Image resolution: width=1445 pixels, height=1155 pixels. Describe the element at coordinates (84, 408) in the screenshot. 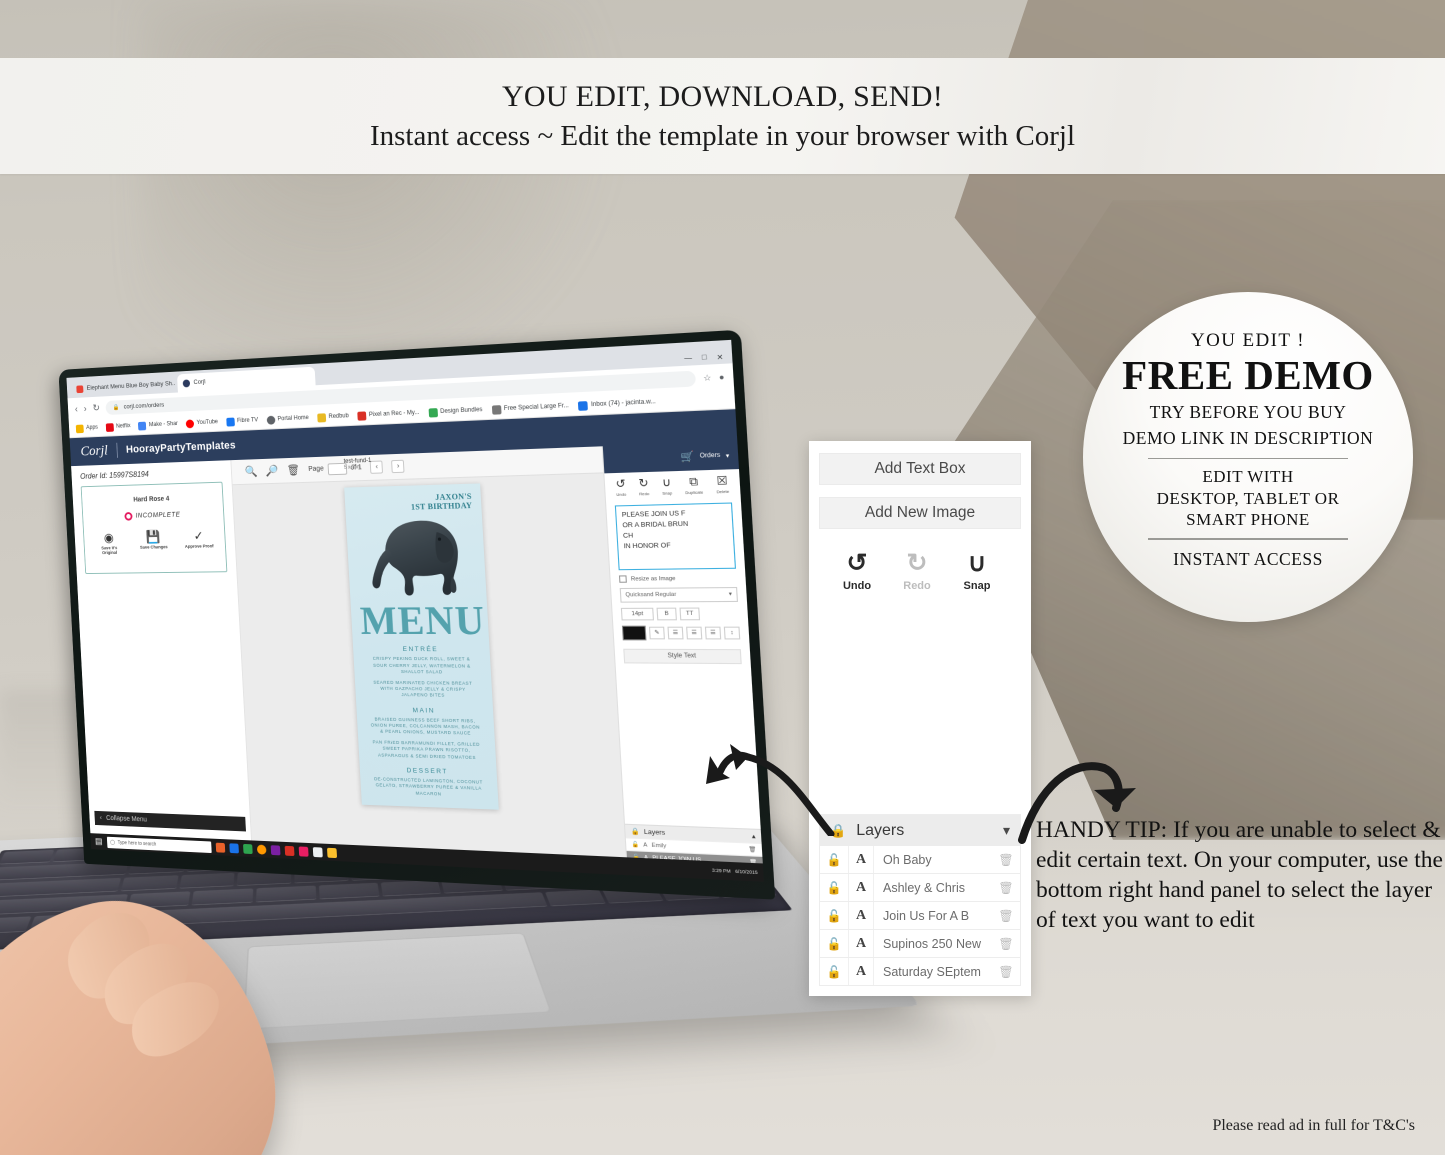

I see `forward-arrow-icon: ›` at that location.